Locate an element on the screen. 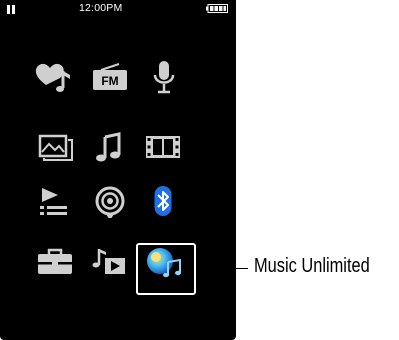 This screenshot has height=340, width=399. now-playing-icon is located at coordinates (108, 261).